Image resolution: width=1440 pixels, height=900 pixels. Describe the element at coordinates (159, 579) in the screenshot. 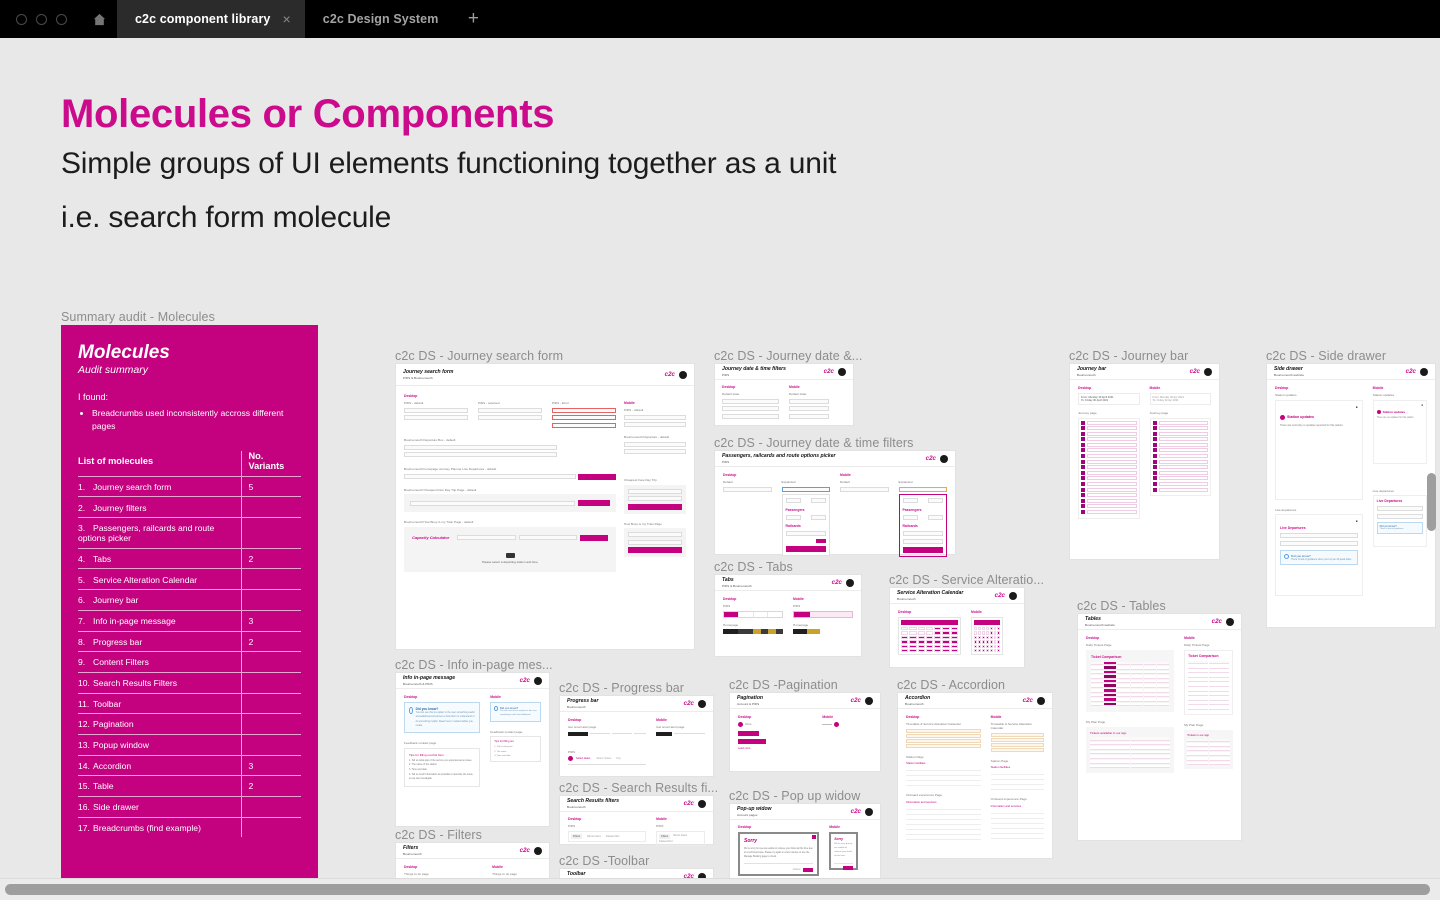

I see `molecule-name-cell: 5. Service Alteration Calendar` at that location.